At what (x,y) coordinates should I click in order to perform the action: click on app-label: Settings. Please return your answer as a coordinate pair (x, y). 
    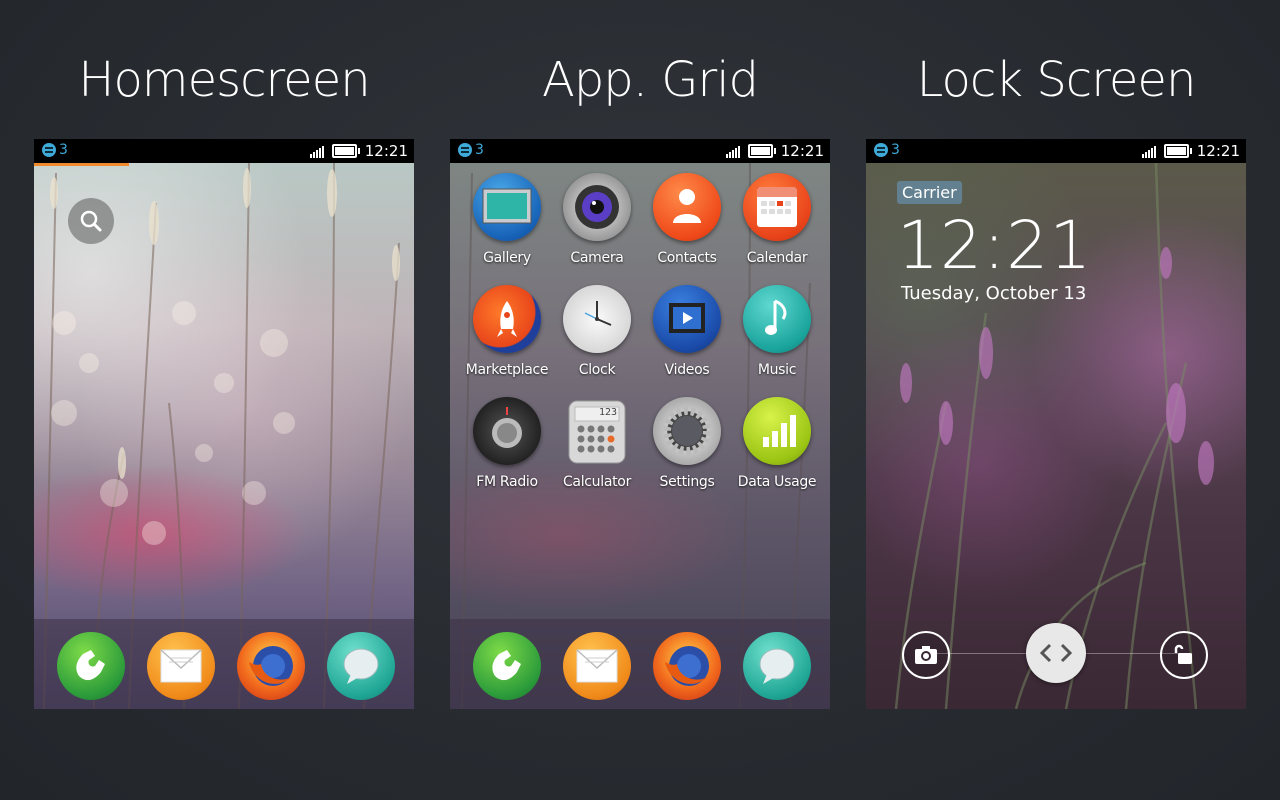
    Looking at the image, I should click on (687, 482).